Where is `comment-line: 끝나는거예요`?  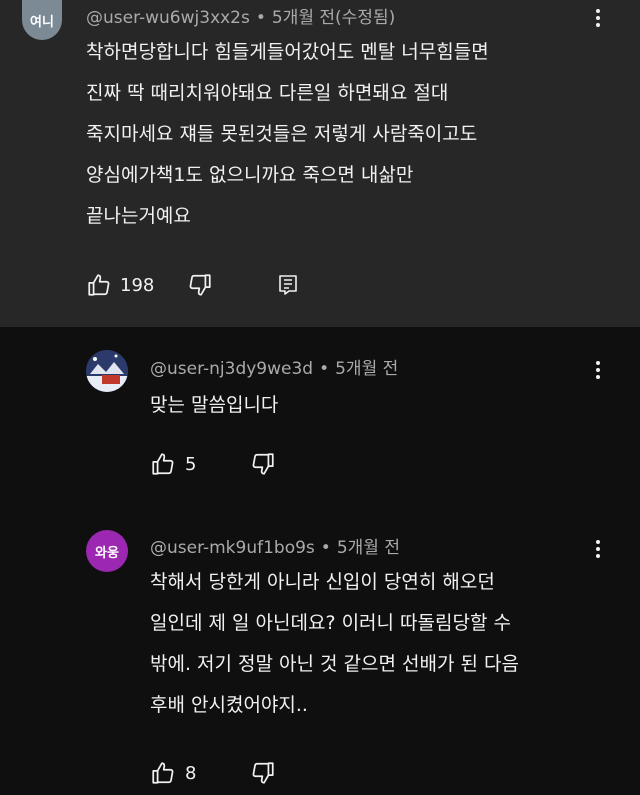 comment-line: 끝나는거예요 is located at coordinates (138, 216).